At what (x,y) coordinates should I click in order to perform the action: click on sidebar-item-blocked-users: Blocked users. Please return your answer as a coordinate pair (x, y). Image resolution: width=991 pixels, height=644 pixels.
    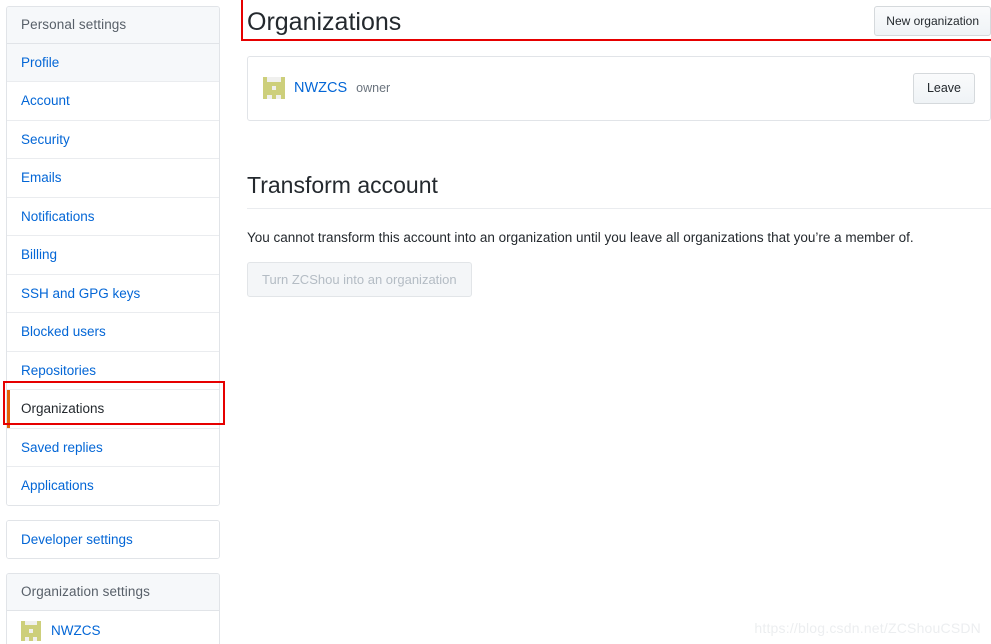
    Looking at the image, I should click on (113, 332).